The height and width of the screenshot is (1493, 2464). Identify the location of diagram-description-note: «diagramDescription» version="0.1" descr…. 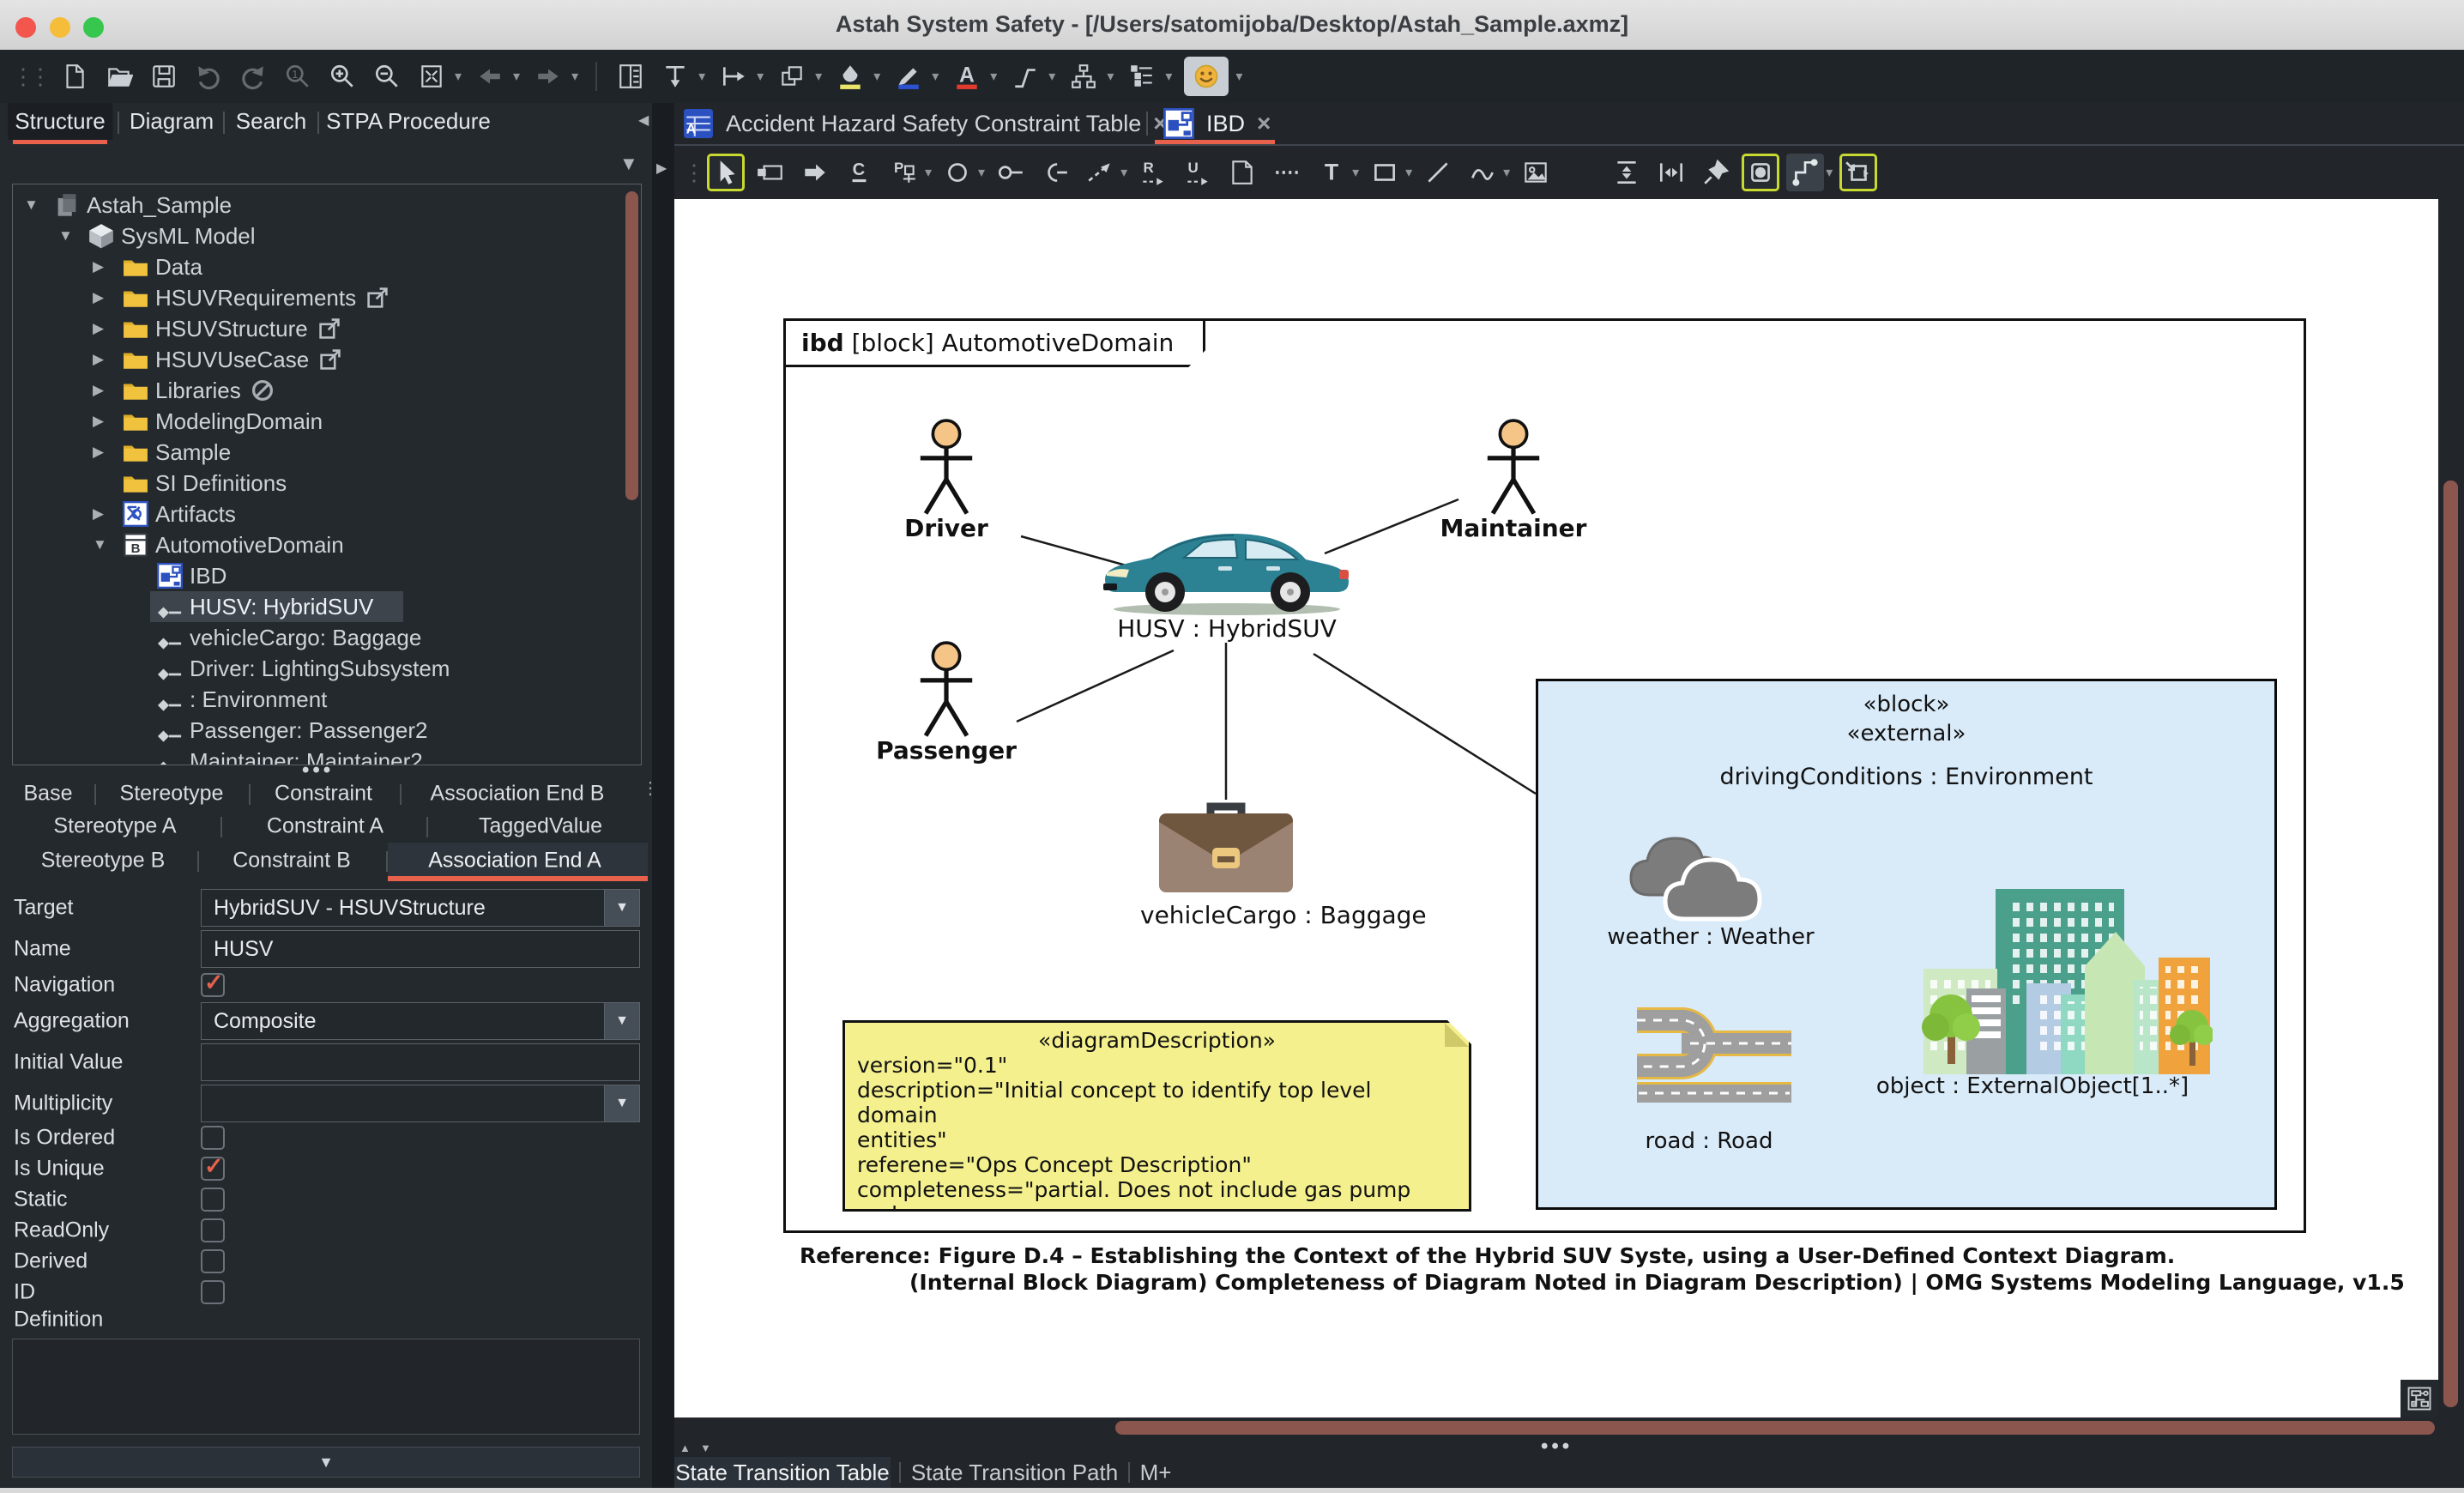
(1156, 1116).